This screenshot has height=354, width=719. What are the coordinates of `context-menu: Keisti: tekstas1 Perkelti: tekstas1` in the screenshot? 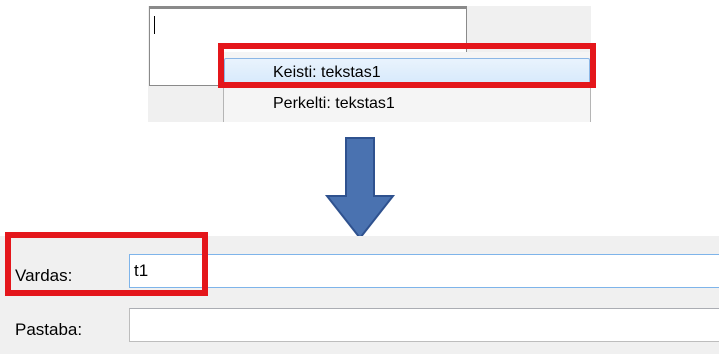 It's located at (407, 87).